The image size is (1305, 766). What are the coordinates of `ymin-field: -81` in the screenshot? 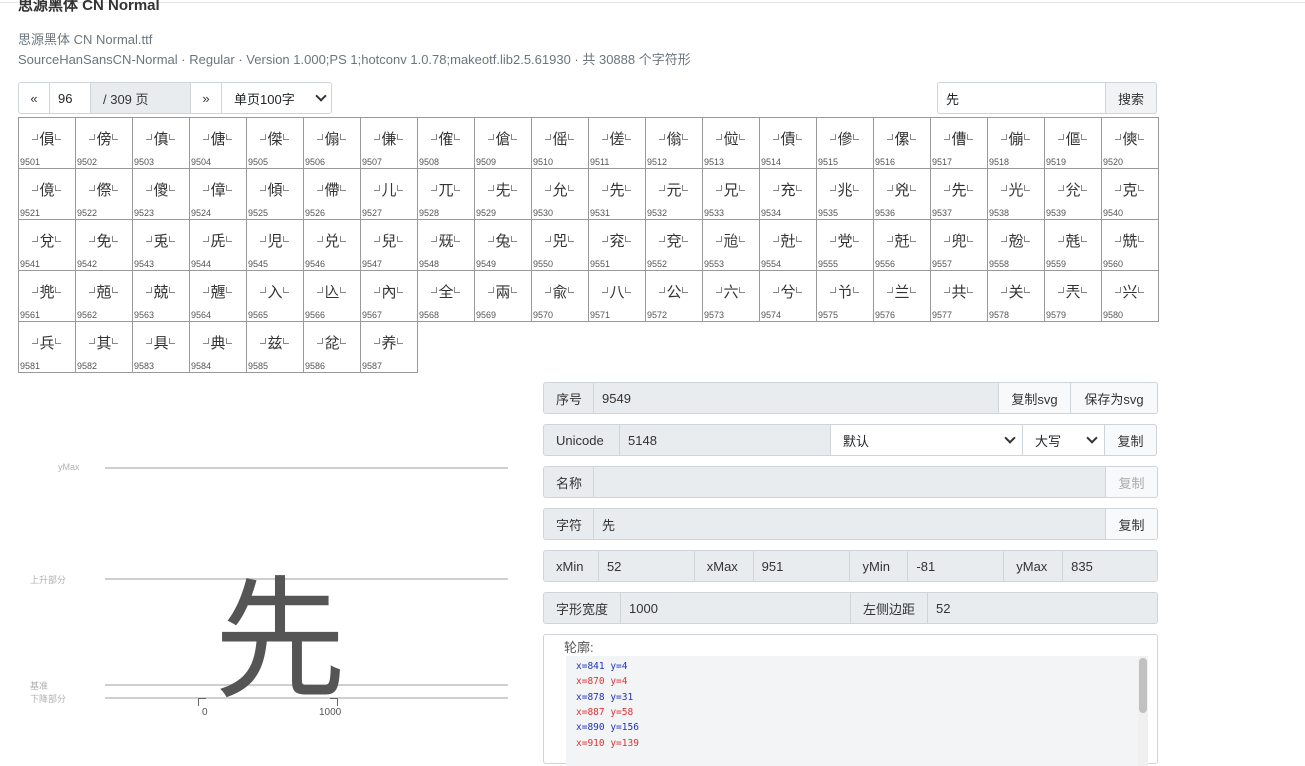 It's located at (956, 566).